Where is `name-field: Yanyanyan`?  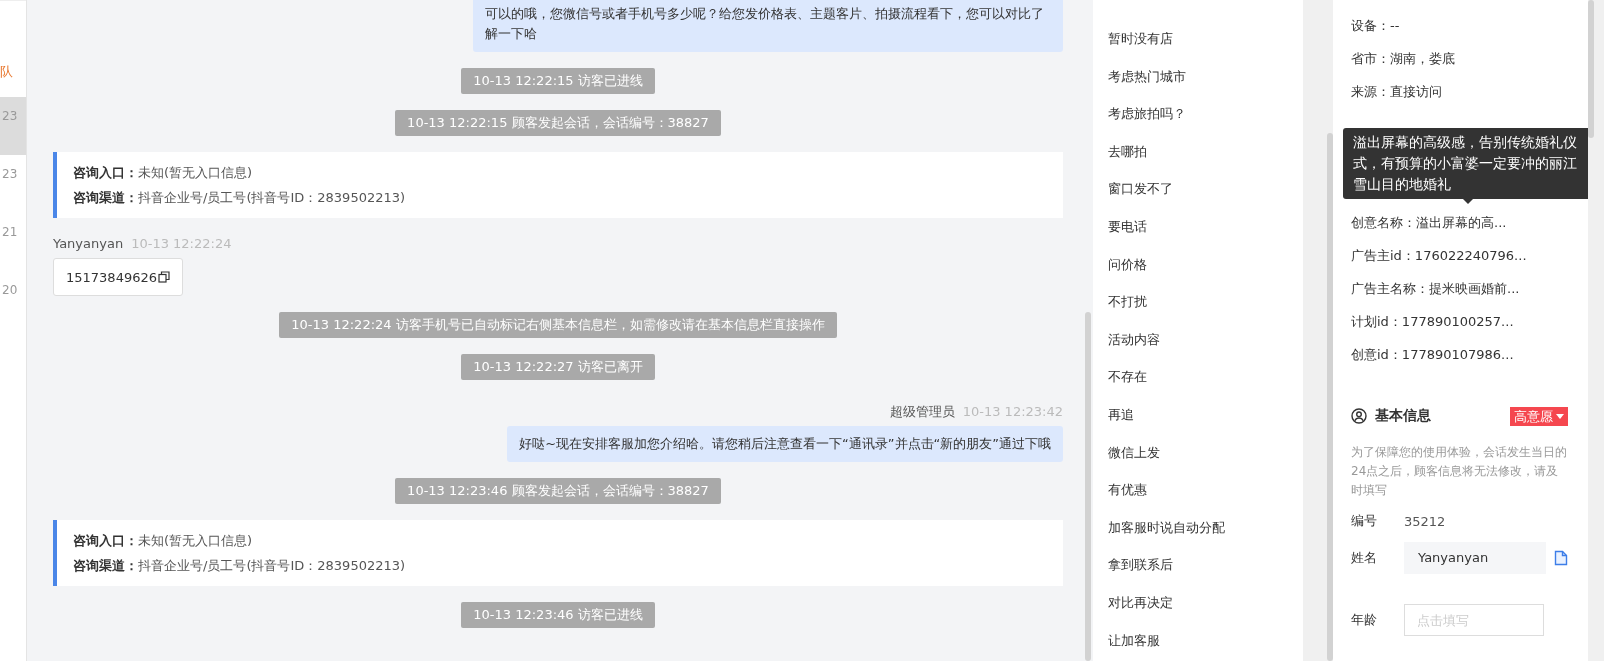
name-field: Yanyanyan is located at coordinates (1475, 558).